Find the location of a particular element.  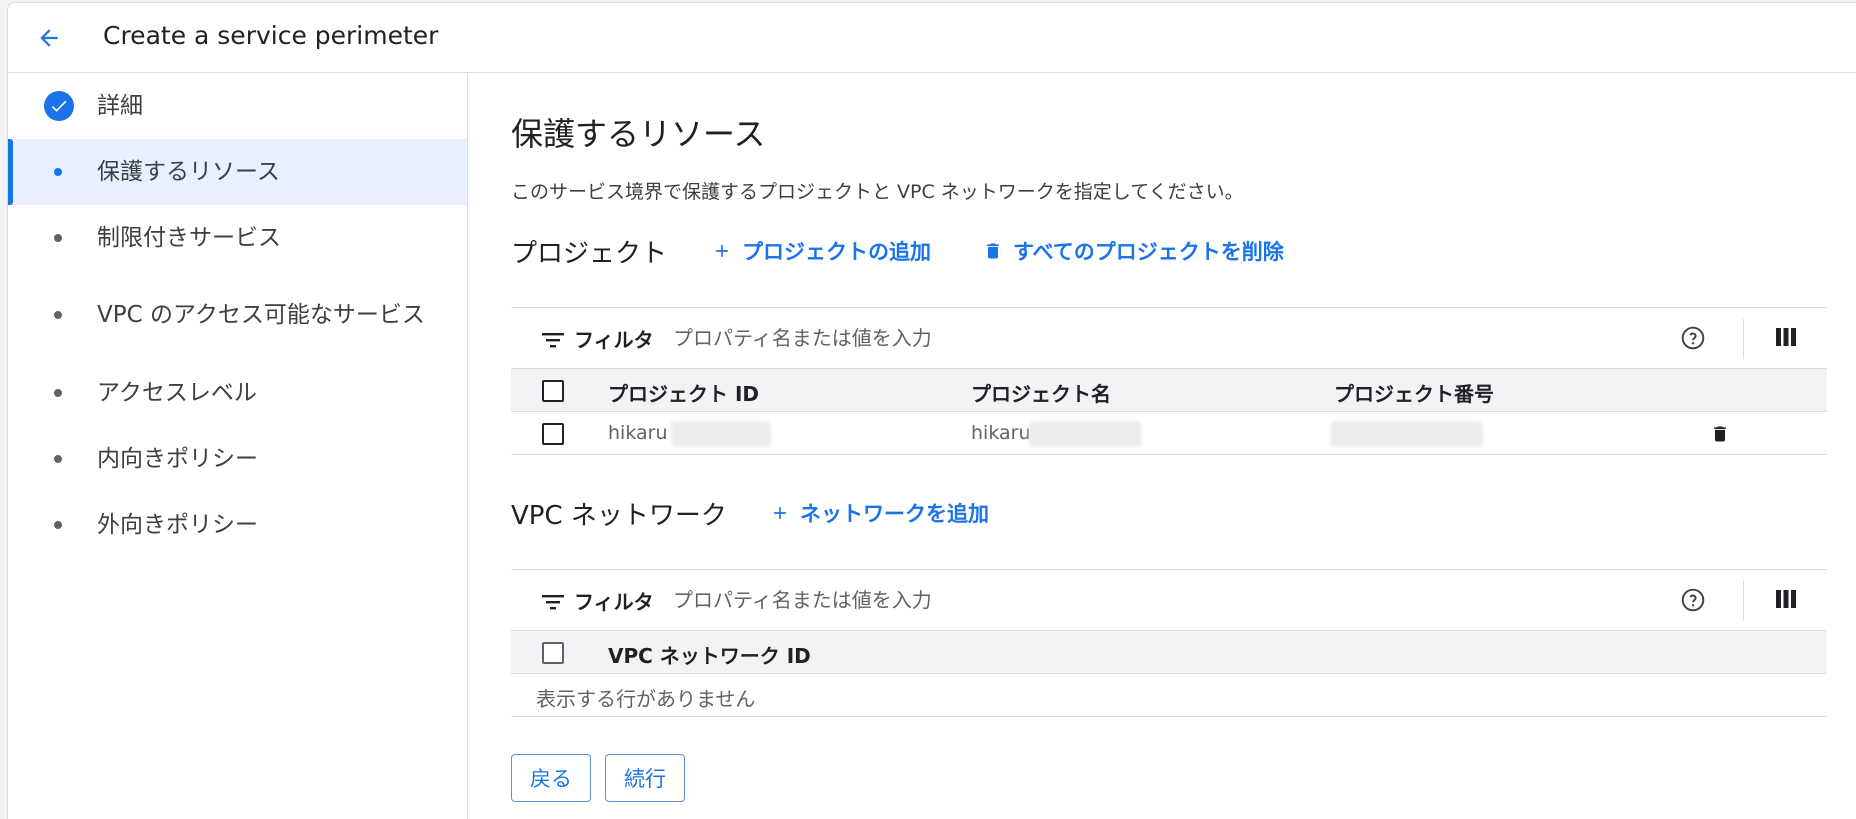

step-access-levels: アクセスレベル is located at coordinates (237, 393).